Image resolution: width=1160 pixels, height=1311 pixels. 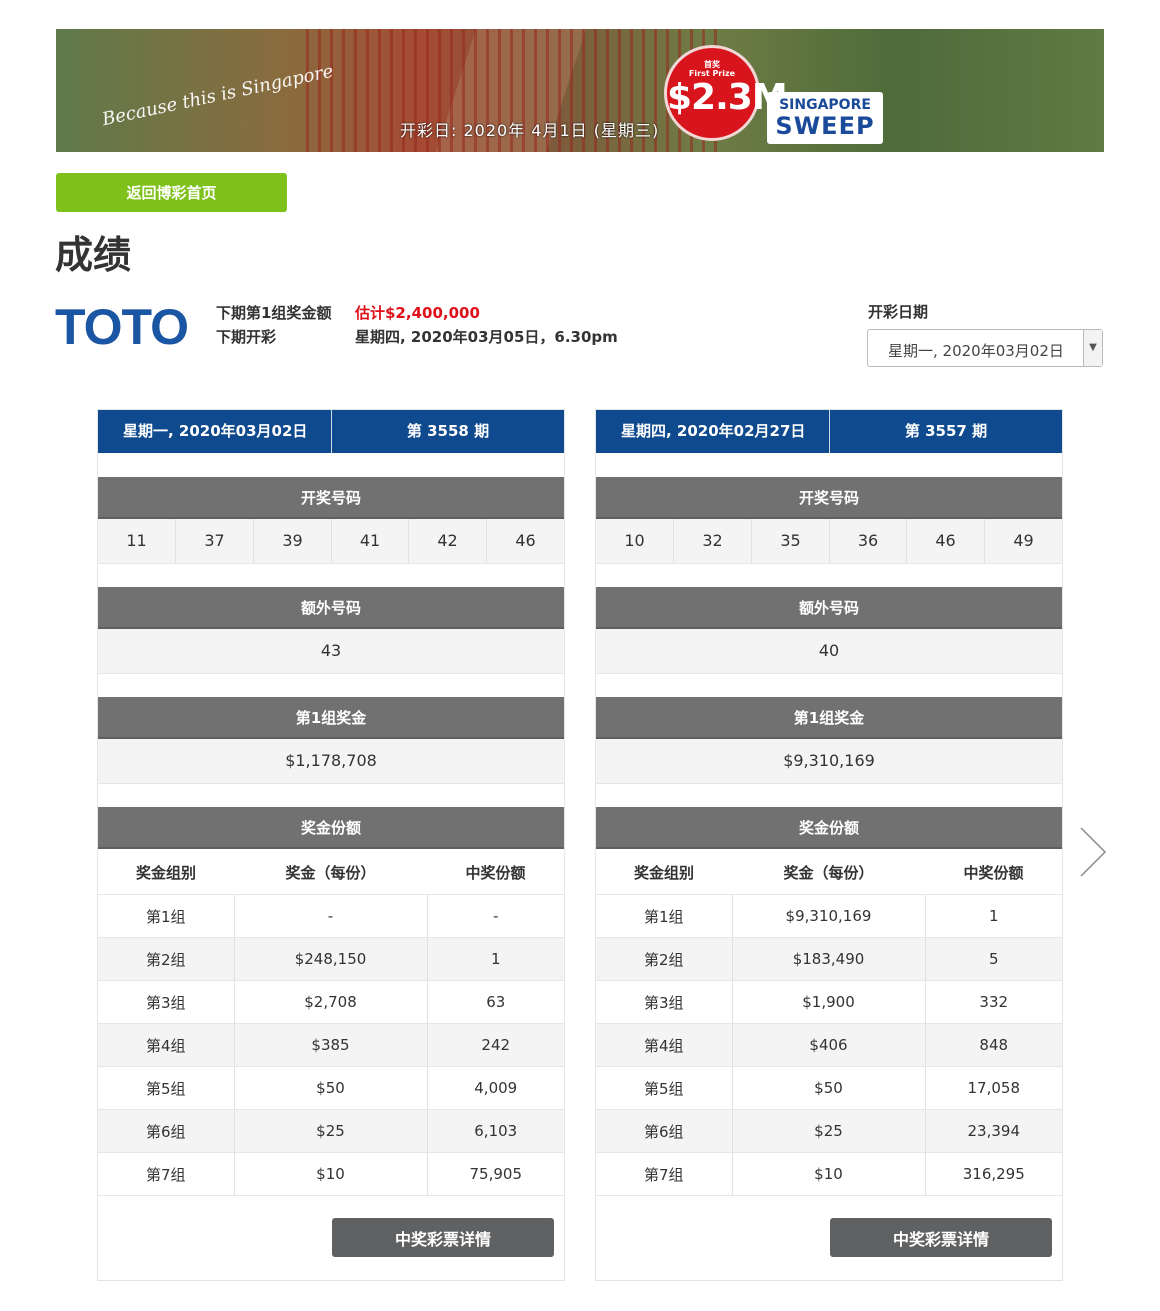 What do you see at coordinates (1023, 540) in the screenshot?
I see `winning-number: 49` at bounding box center [1023, 540].